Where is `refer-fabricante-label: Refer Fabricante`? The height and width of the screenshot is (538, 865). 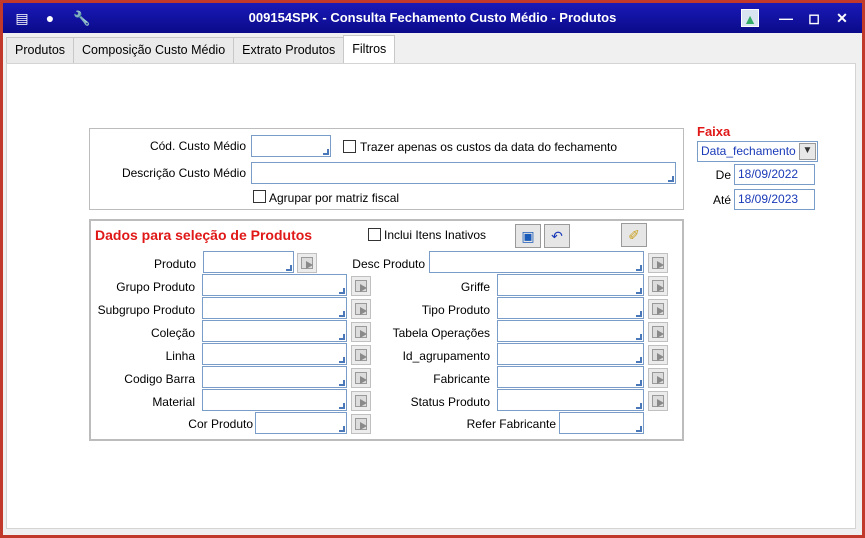 refer-fabricante-label: Refer Fabricante is located at coordinates (511, 424).